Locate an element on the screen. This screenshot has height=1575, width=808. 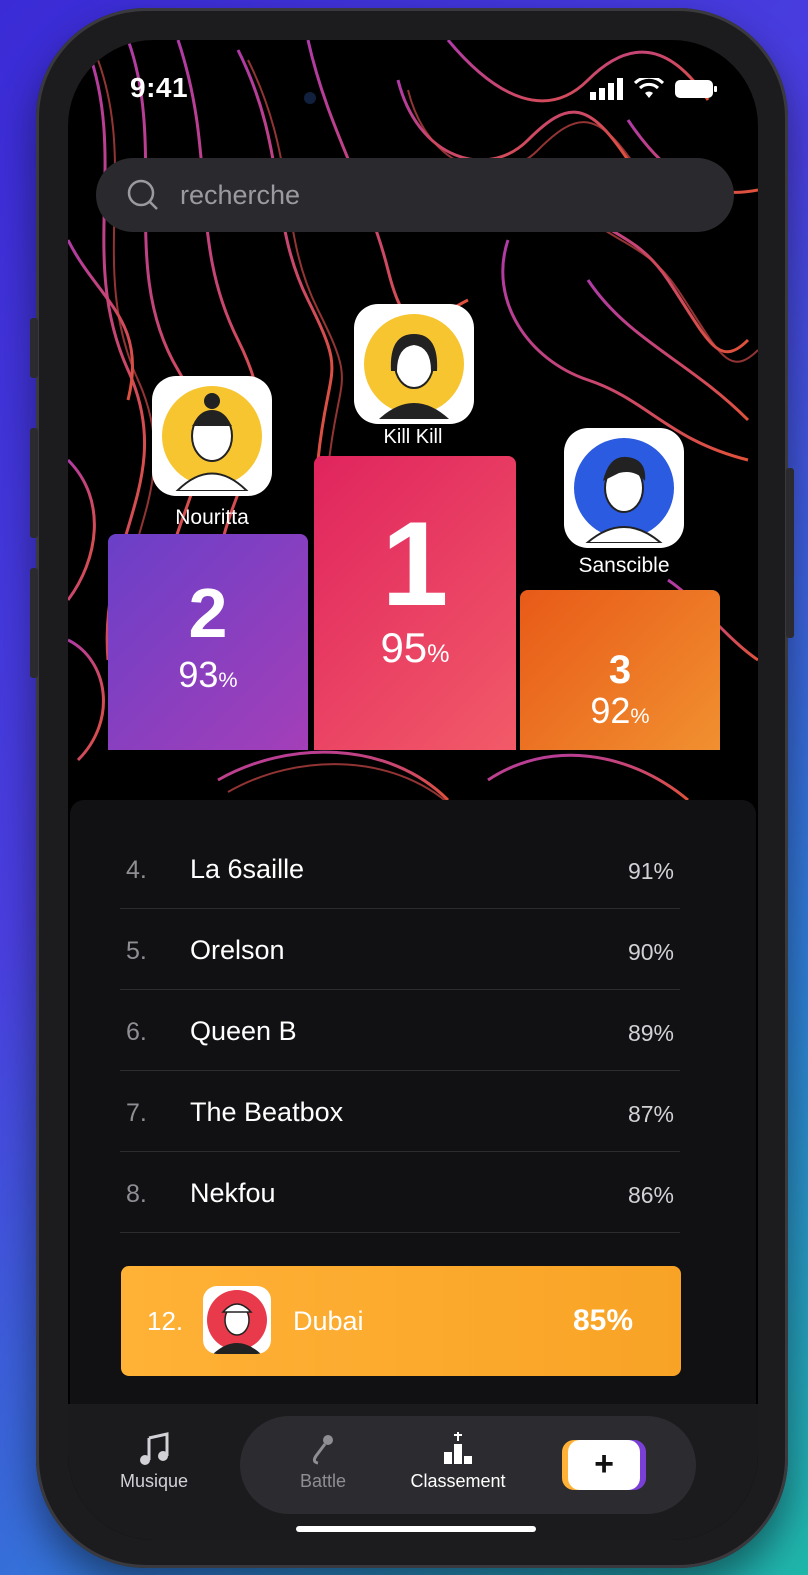
man-avatar-icon is located at coordinates (624, 490).